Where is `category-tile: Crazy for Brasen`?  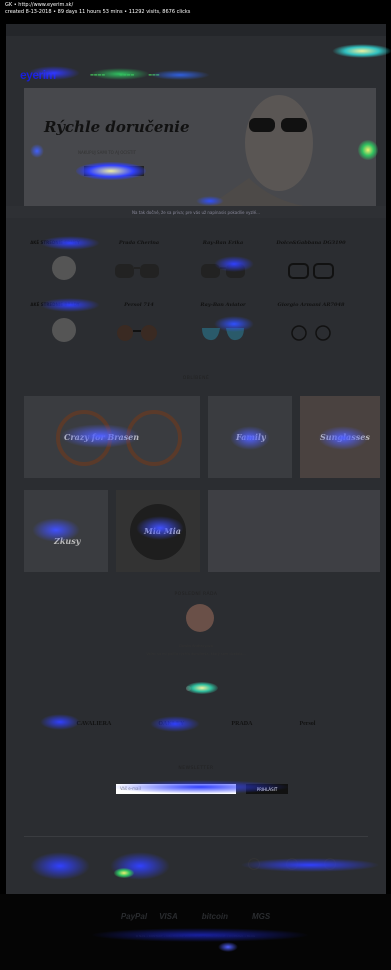 category-tile: Crazy for Brasen is located at coordinates (112, 437).